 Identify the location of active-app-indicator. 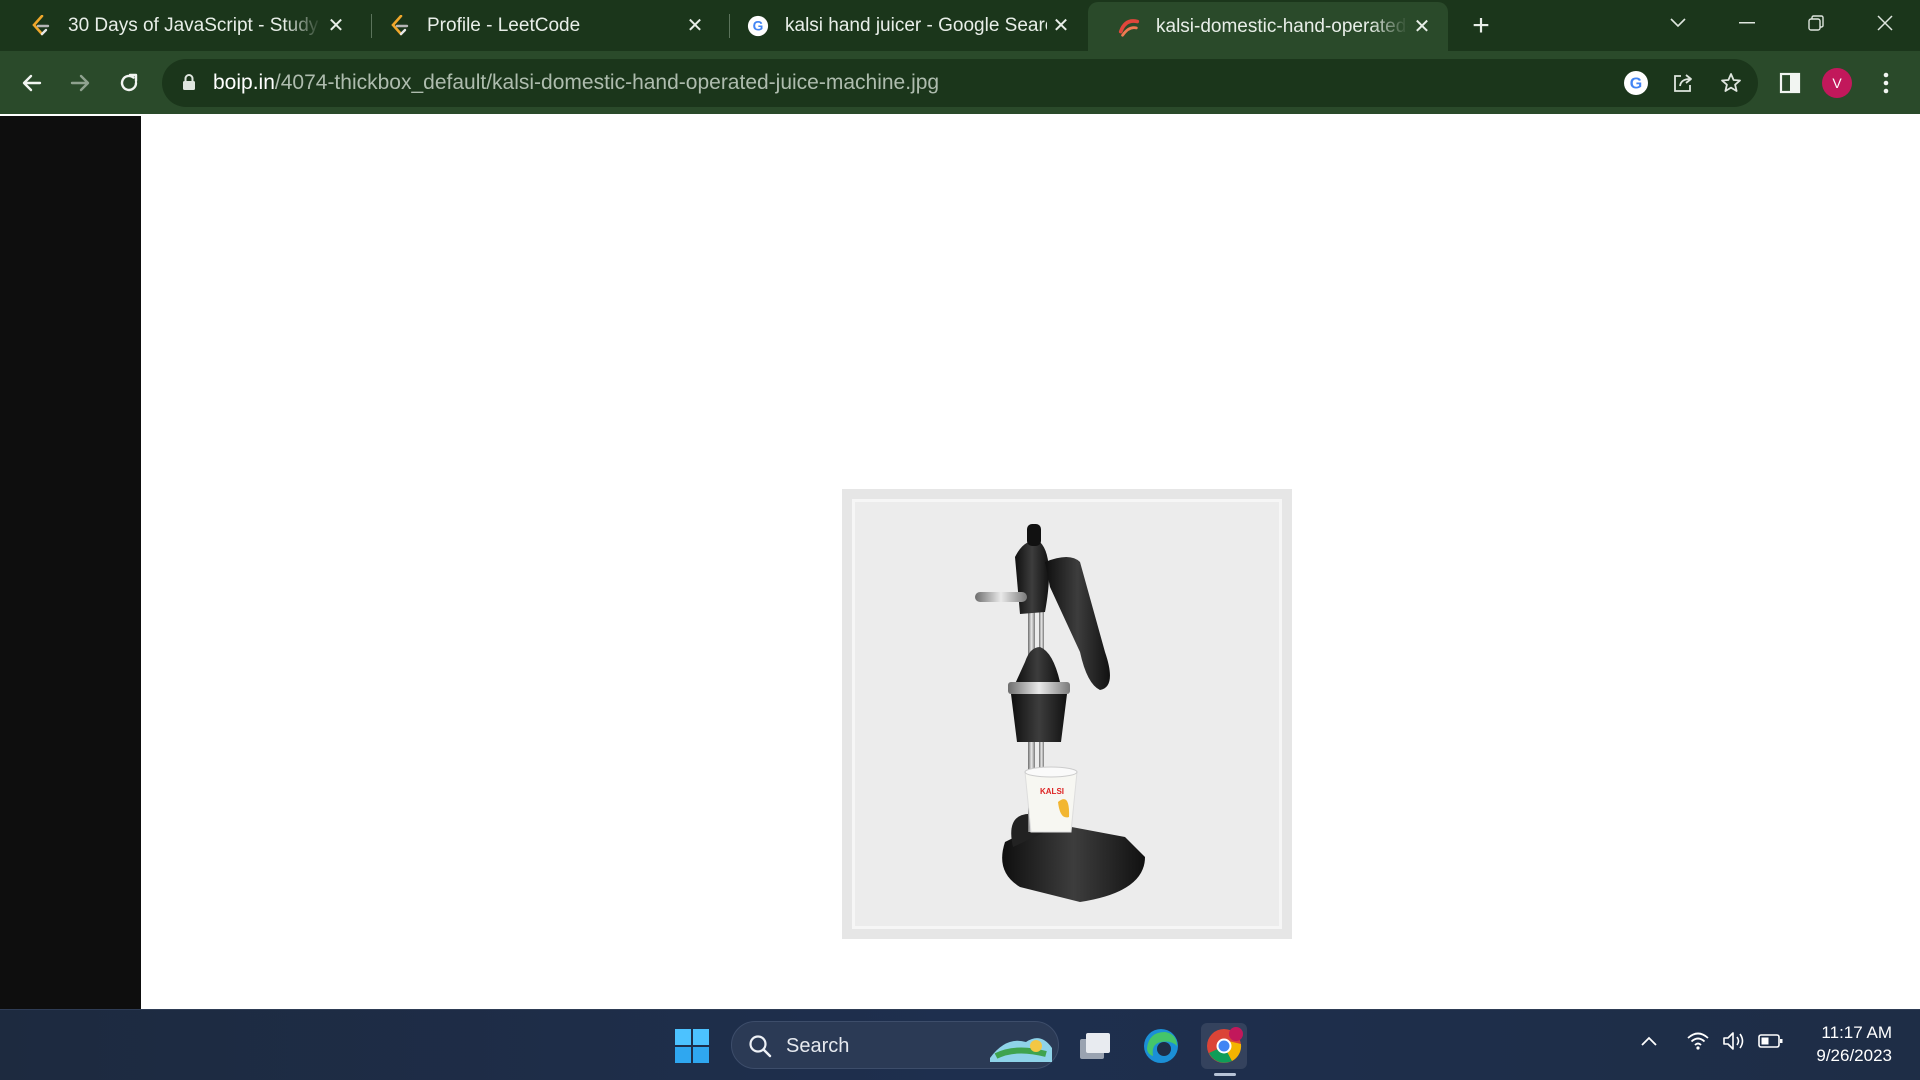
(1225, 1074).